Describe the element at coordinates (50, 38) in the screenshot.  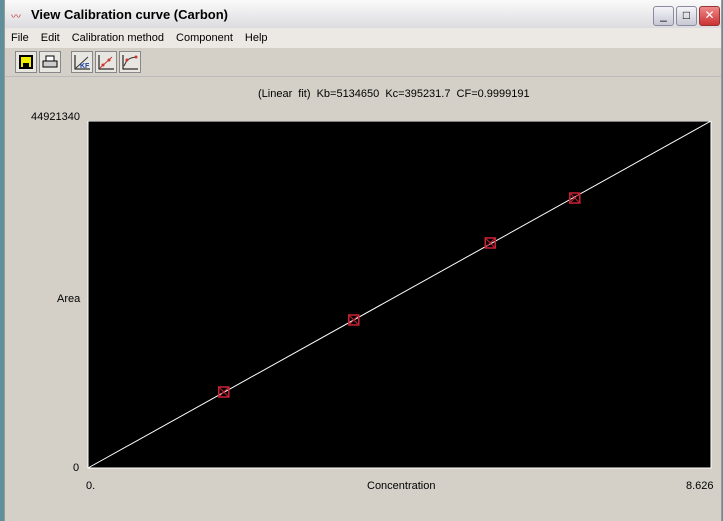
I see `menu-edit: Edit` at that location.